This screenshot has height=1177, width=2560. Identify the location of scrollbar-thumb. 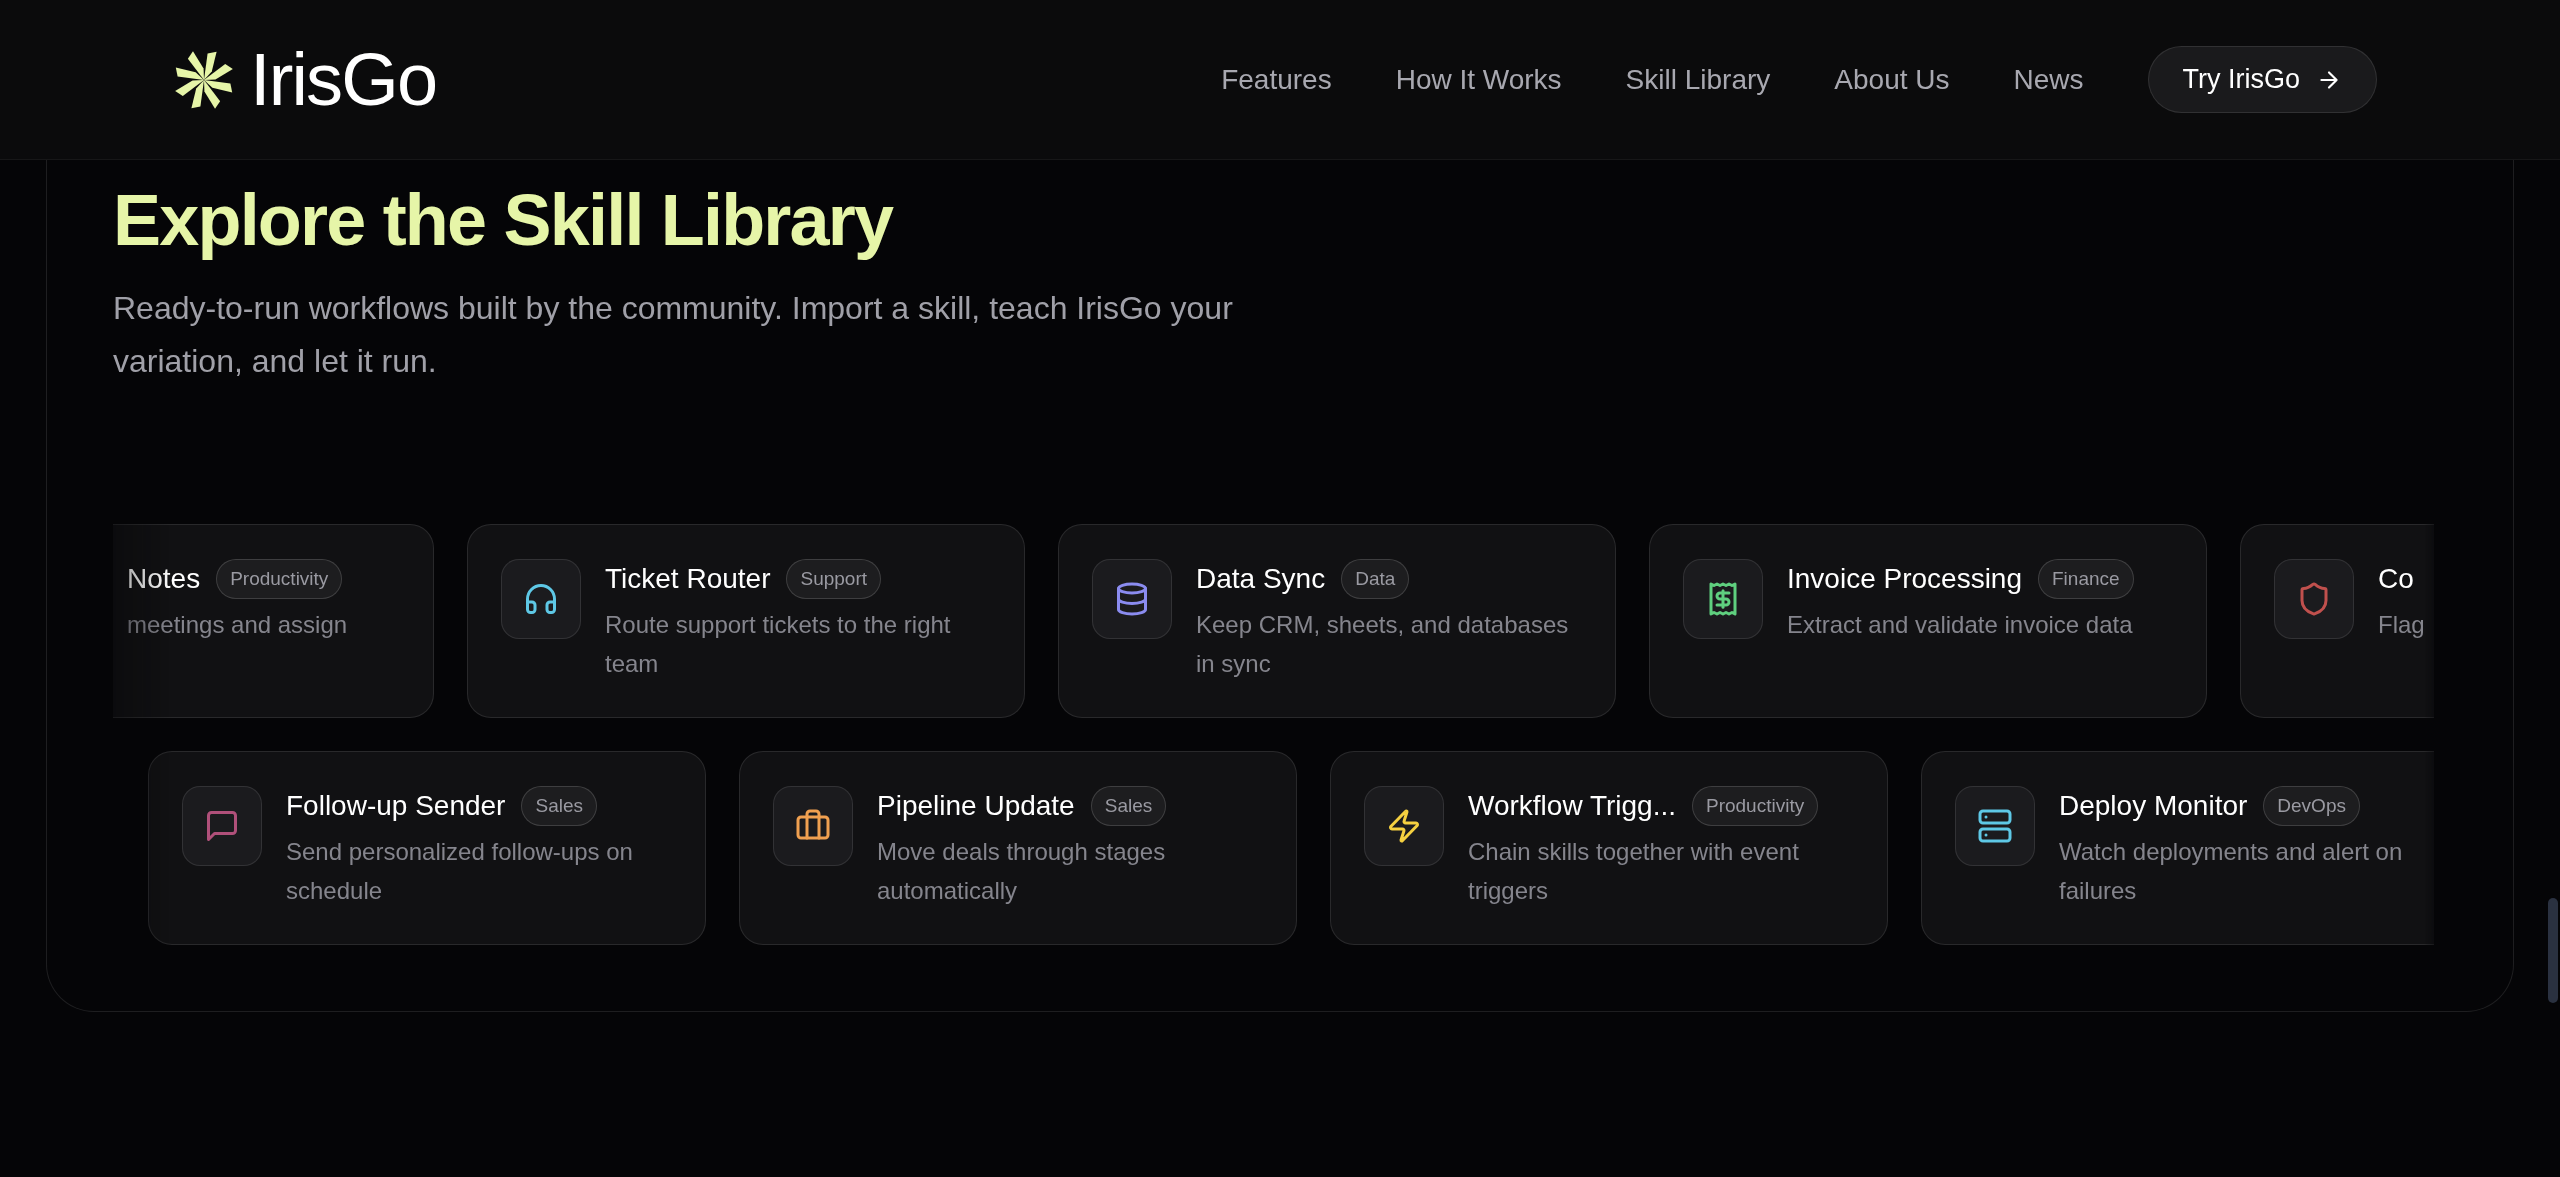
(2553, 950).